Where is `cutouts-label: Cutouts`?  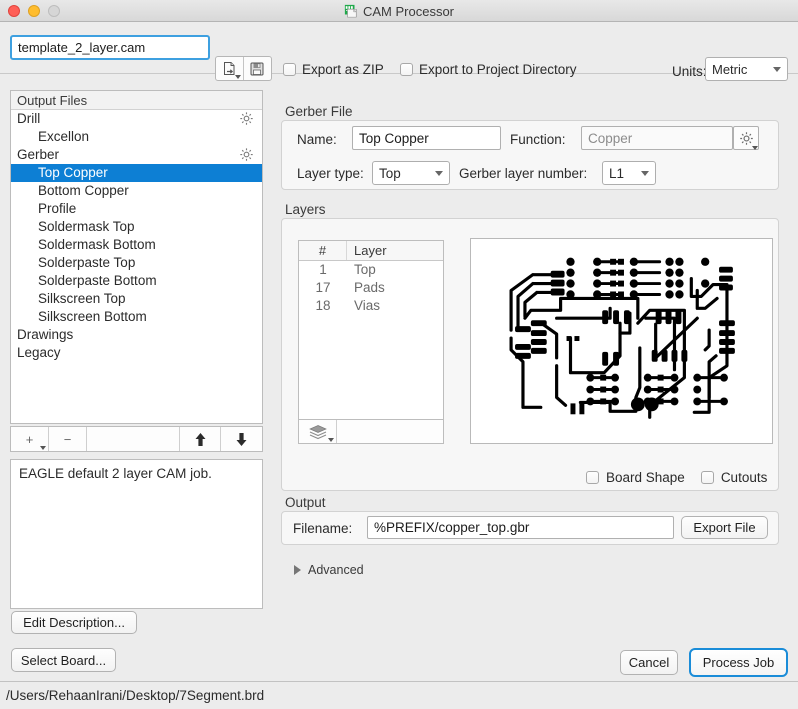
cutouts-label: Cutouts is located at coordinates (744, 477).